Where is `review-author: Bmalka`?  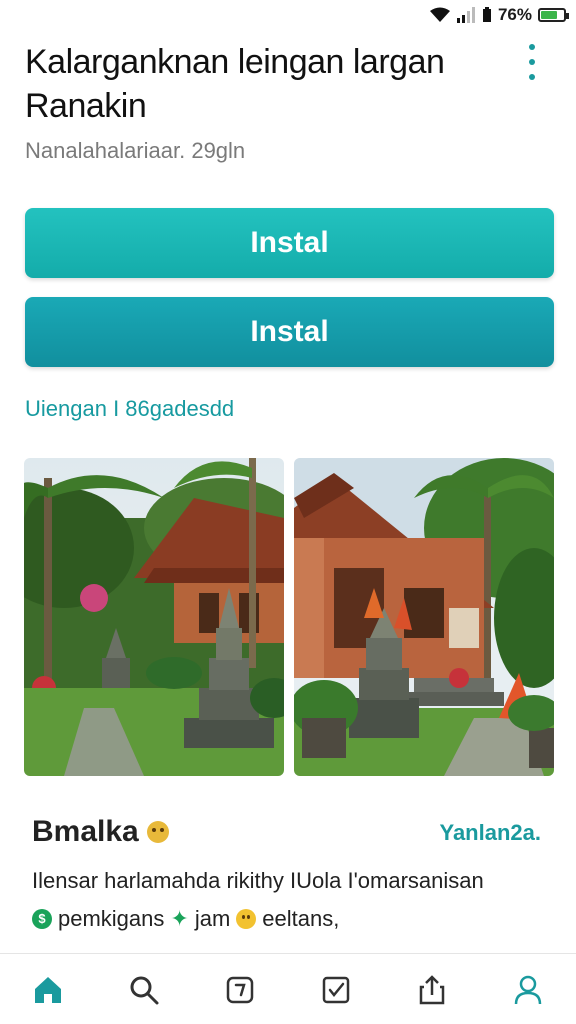 review-author: Bmalka is located at coordinates (100, 832).